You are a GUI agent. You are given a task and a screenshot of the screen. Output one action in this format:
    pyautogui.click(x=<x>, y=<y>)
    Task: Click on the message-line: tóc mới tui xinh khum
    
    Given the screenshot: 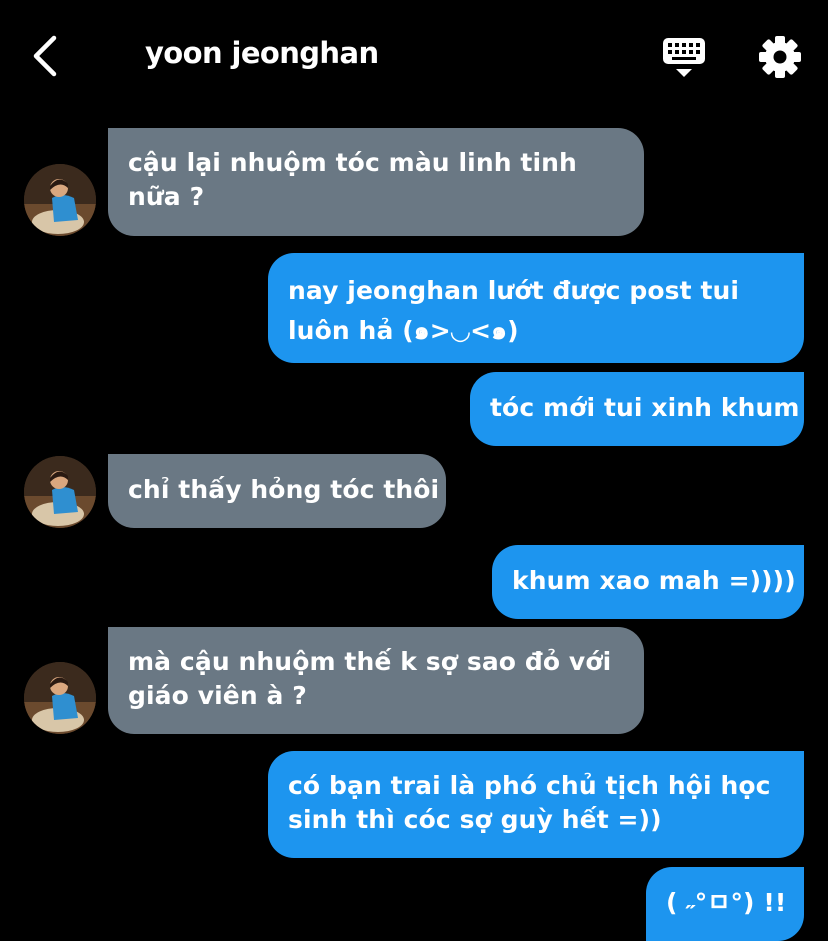 What is the action you would take?
    pyautogui.click(x=645, y=407)
    